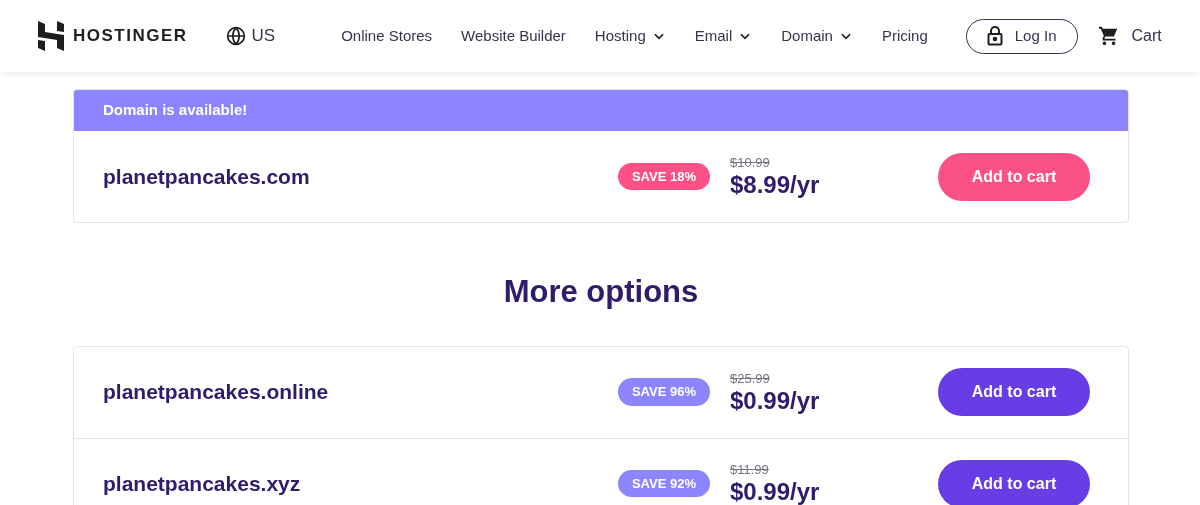 The image size is (1200, 505). Describe the element at coordinates (663, 176) in the screenshot. I see `discount-badge: SAVE 18%` at that location.